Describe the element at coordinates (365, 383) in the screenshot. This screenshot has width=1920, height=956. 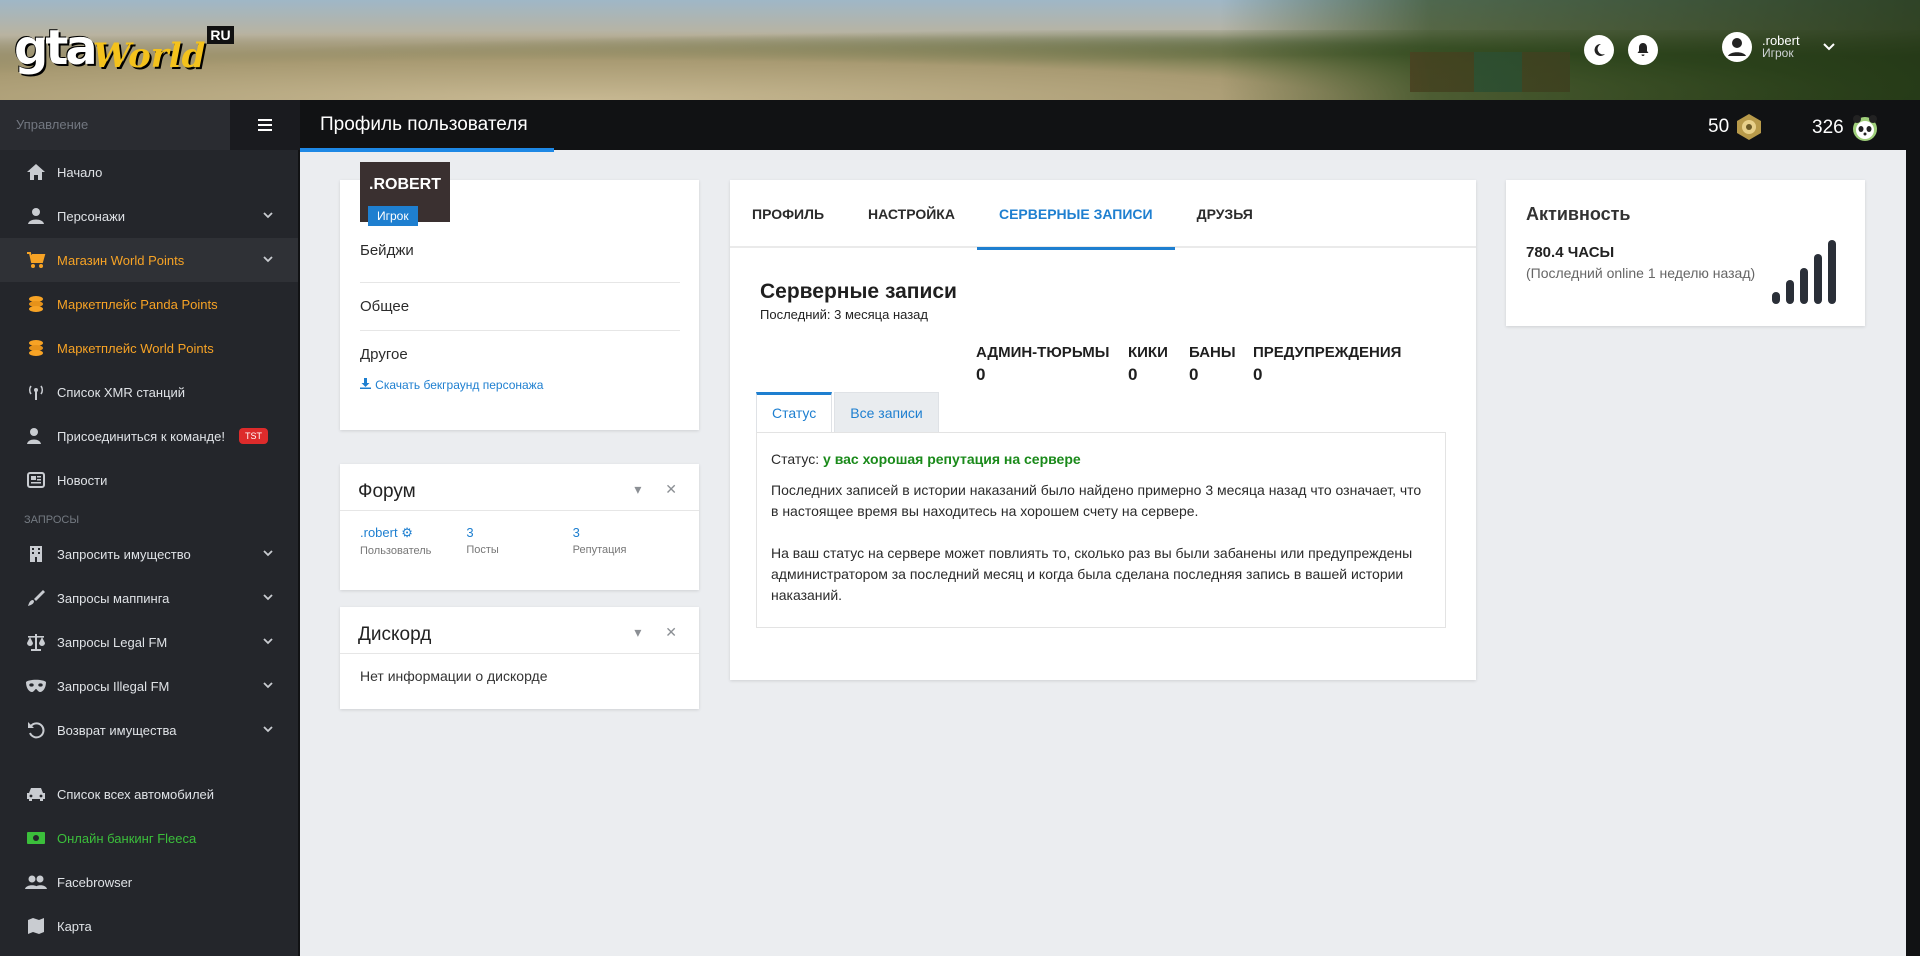
I see `download-icon` at that location.